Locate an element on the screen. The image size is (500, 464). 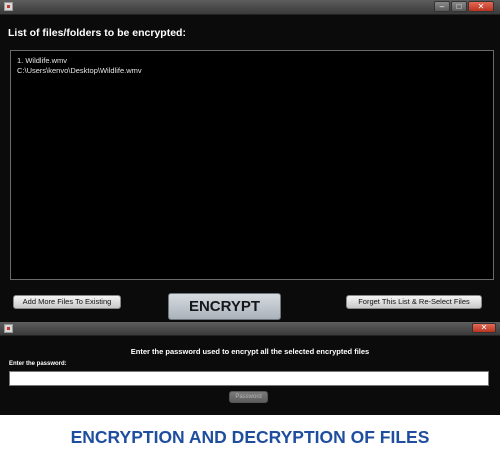
main-titlebar: – □ ✕ is located at coordinates (250, 7).